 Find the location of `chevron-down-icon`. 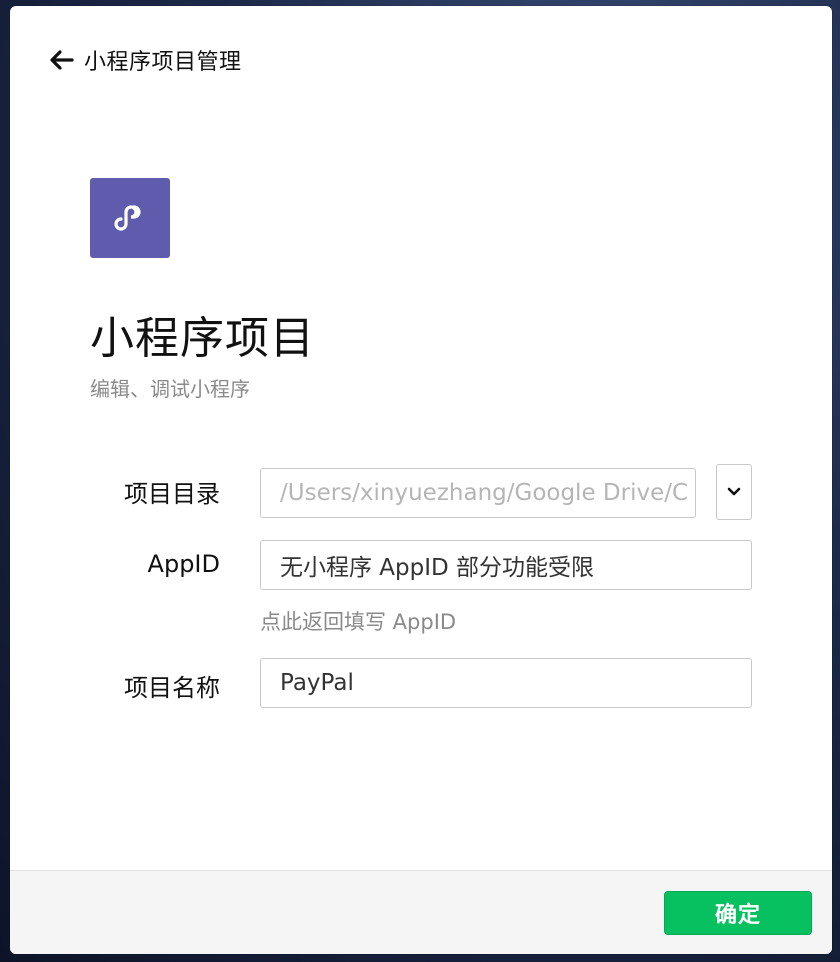

chevron-down-icon is located at coordinates (734, 491).